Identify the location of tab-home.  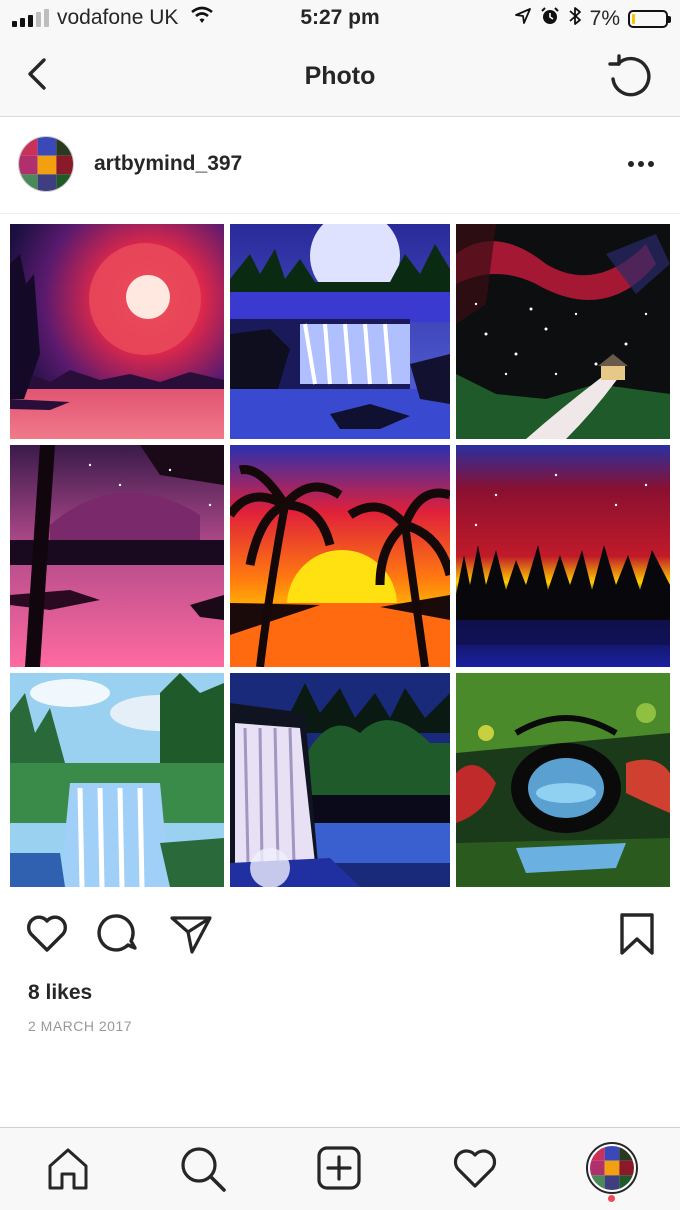
(68, 1170).